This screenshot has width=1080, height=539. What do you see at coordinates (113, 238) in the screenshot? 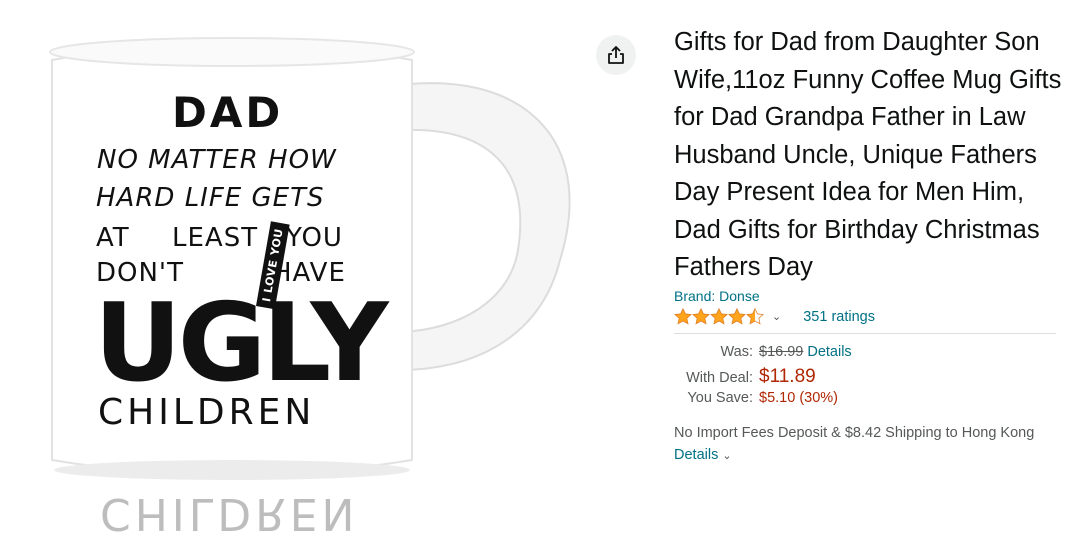
I see `mug-text-line3a: AT` at bounding box center [113, 238].